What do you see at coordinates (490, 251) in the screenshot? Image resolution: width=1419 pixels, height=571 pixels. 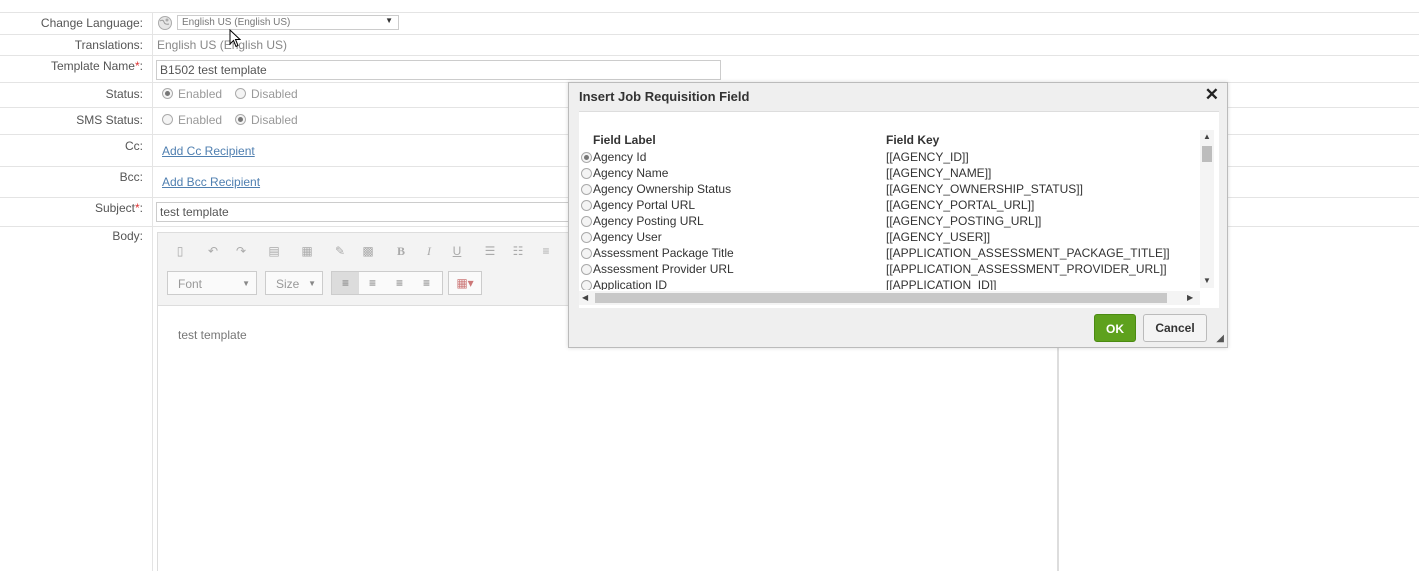 I see `numbered-list-icon: ☰` at bounding box center [490, 251].